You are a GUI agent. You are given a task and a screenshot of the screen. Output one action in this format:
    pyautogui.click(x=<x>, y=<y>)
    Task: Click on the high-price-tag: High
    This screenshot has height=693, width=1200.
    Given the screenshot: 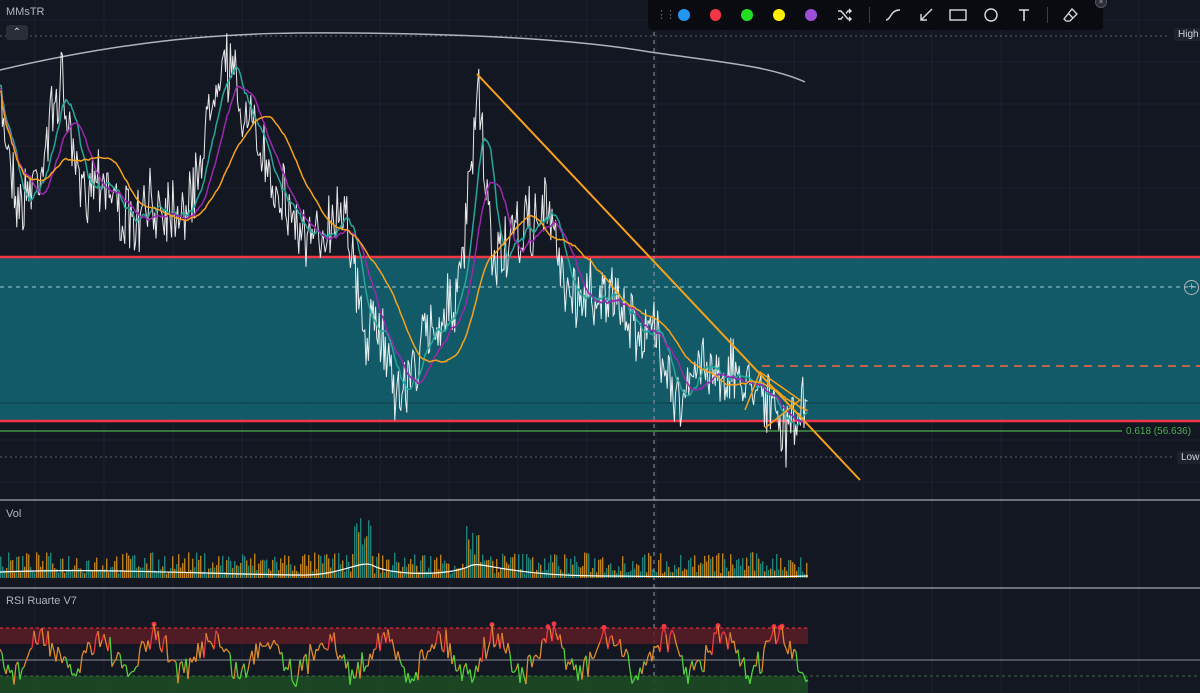 What is the action you would take?
    pyautogui.click(x=1187, y=34)
    